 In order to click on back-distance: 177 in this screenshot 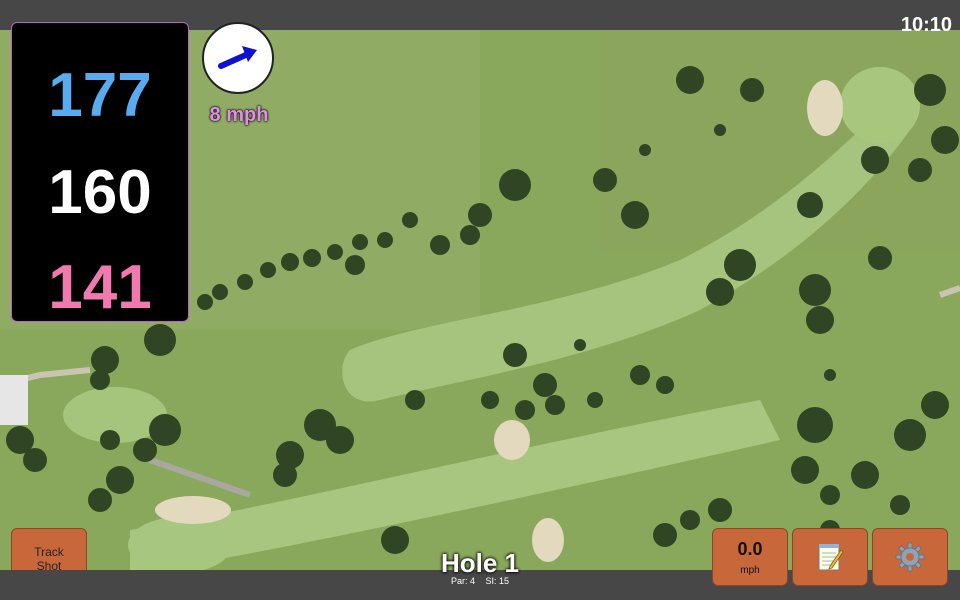, I will do `click(100, 95)`.